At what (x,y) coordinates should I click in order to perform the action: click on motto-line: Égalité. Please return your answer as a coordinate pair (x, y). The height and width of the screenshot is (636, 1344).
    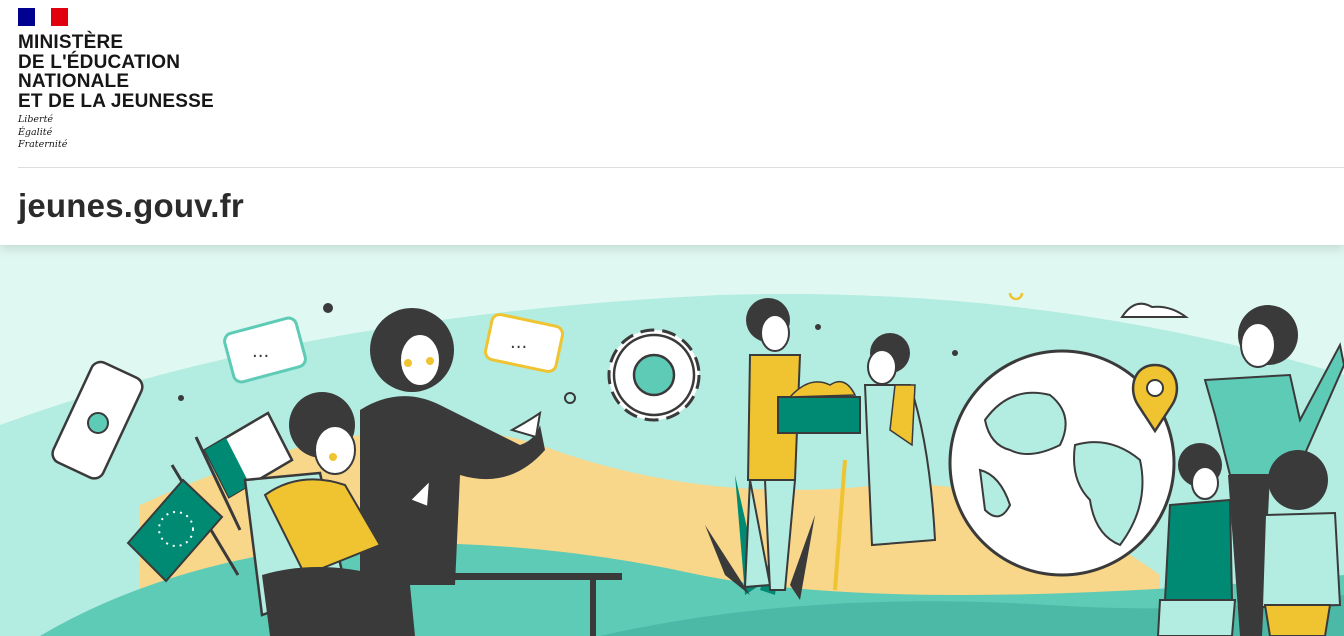
    Looking at the image, I should click on (35, 132).